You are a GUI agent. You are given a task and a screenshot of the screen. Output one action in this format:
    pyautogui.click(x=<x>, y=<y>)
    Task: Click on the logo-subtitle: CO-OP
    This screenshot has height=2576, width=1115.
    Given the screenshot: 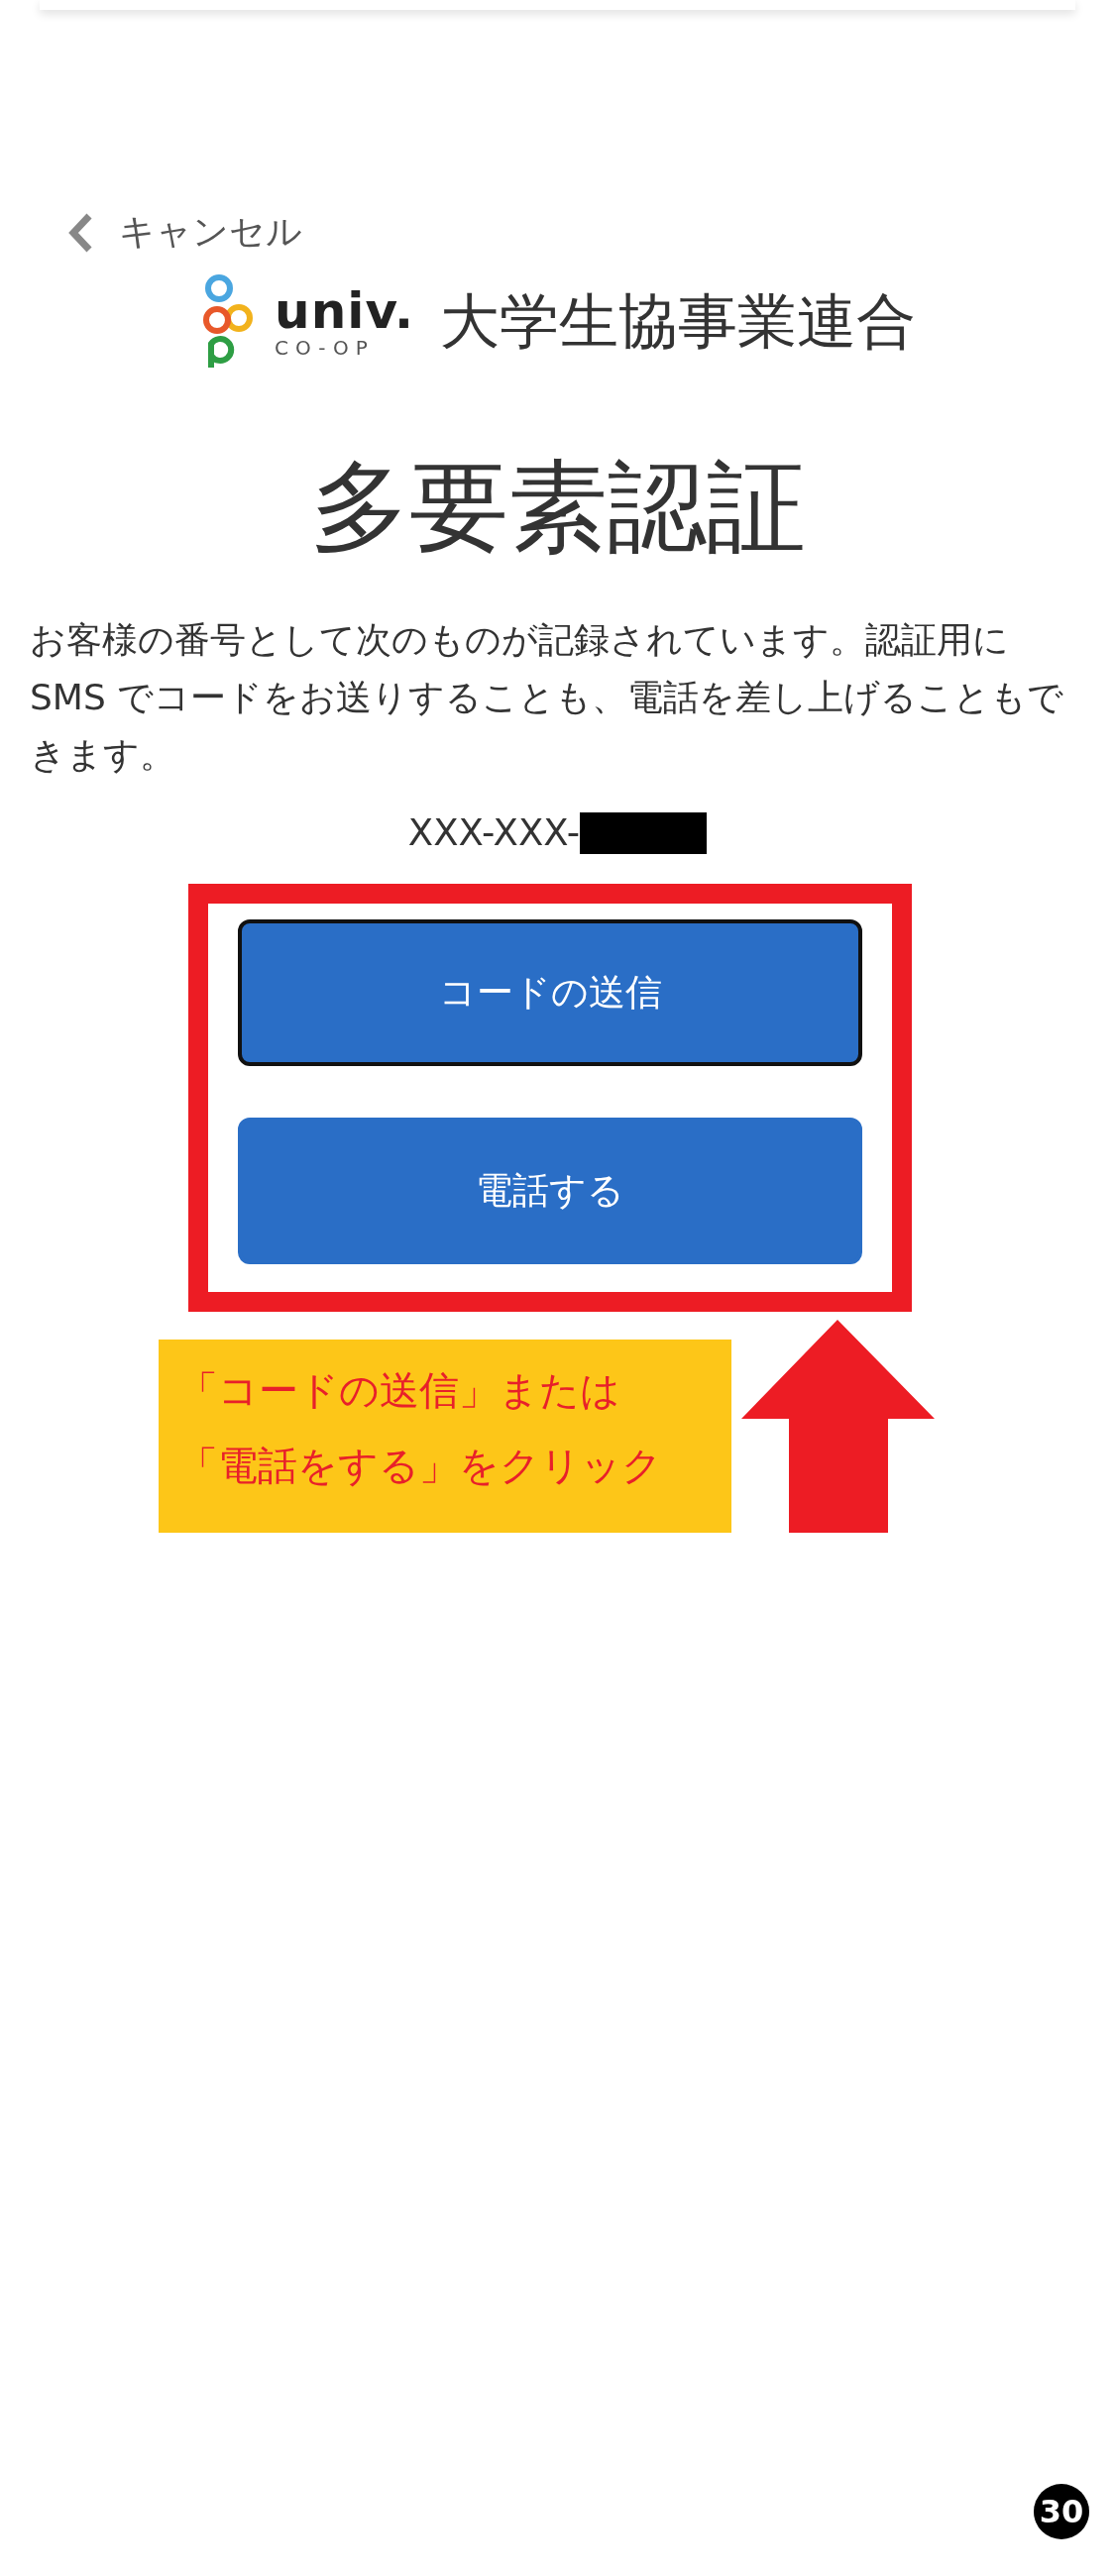 What is the action you would take?
    pyautogui.click(x=325, y=348)
    